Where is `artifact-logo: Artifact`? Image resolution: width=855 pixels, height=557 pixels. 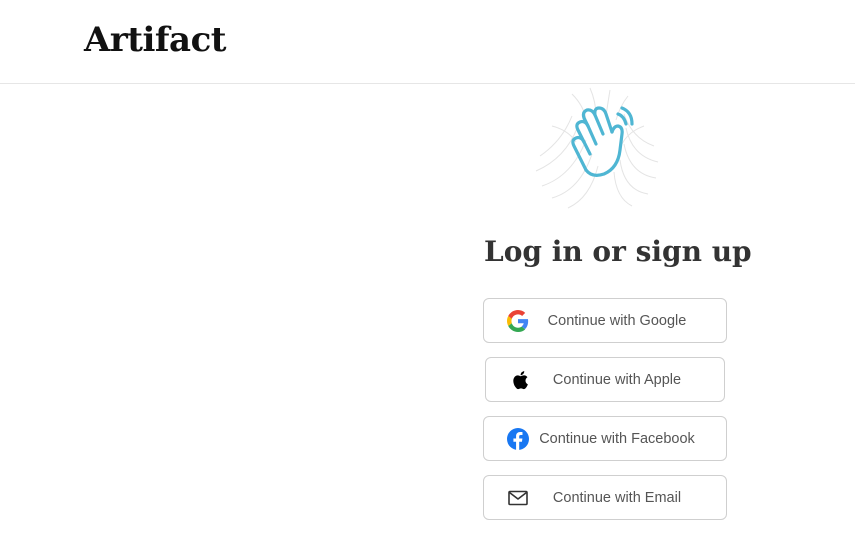
artifact-logo: Artifact is located at coordinates (155, 40).